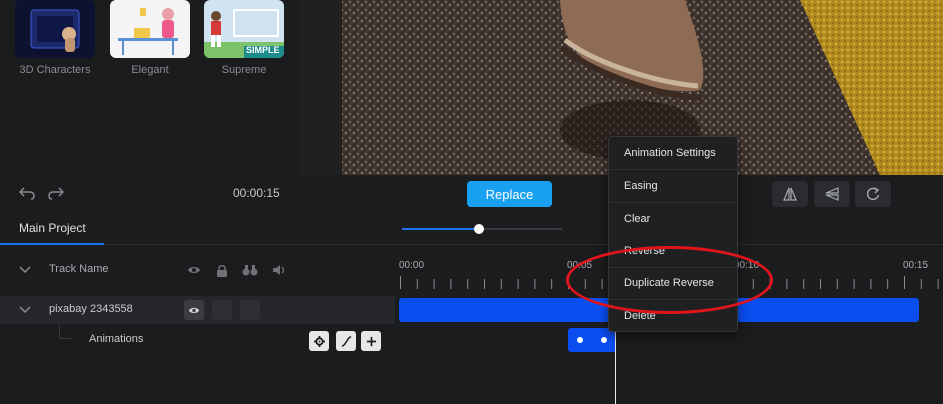 The width and height of the screenshot is (943, 404). I want to click on timeline-tabs: Main Project, so click(471, 229).